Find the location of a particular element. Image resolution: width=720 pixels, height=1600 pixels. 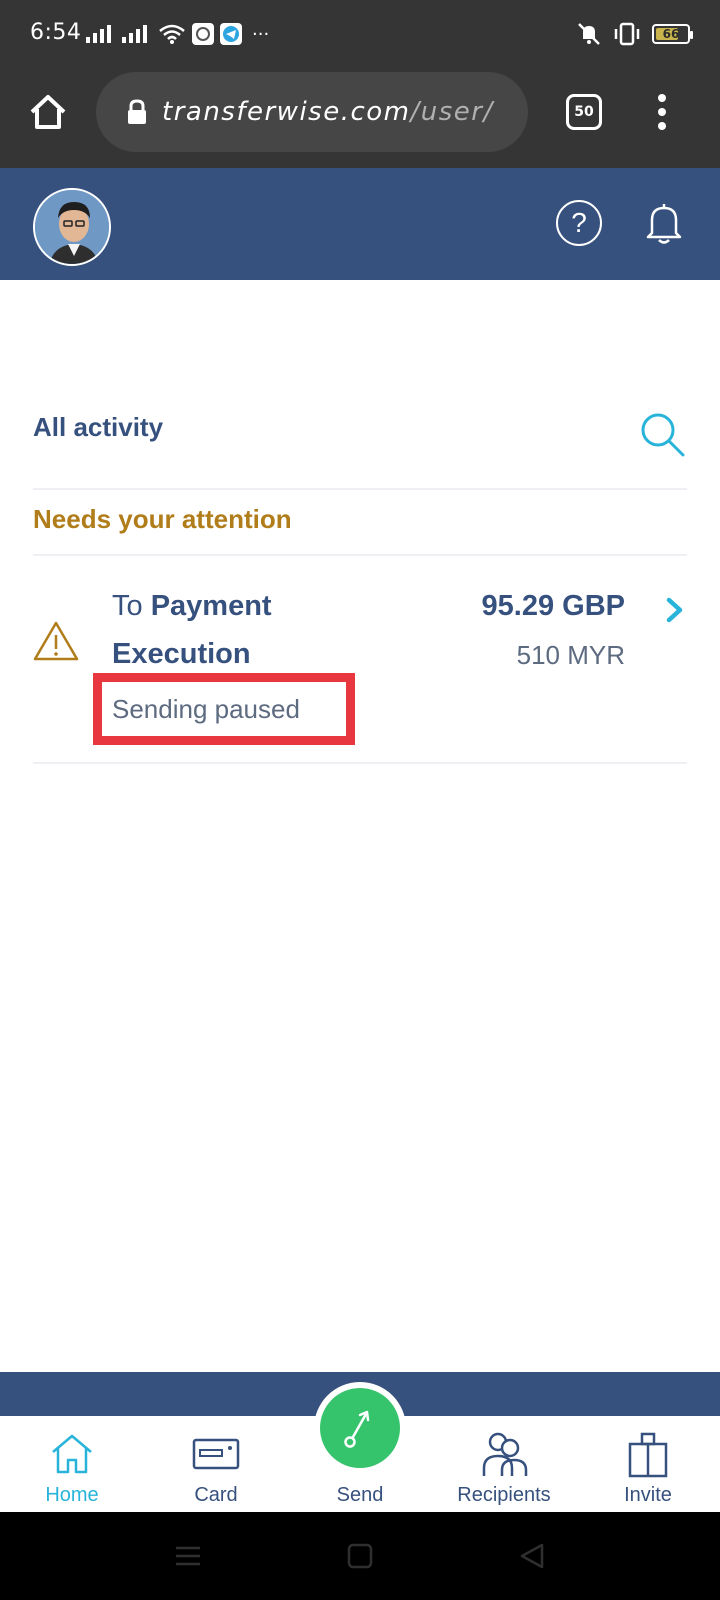

tab-switcher-button: 50 is located at coordinates (584, 112).